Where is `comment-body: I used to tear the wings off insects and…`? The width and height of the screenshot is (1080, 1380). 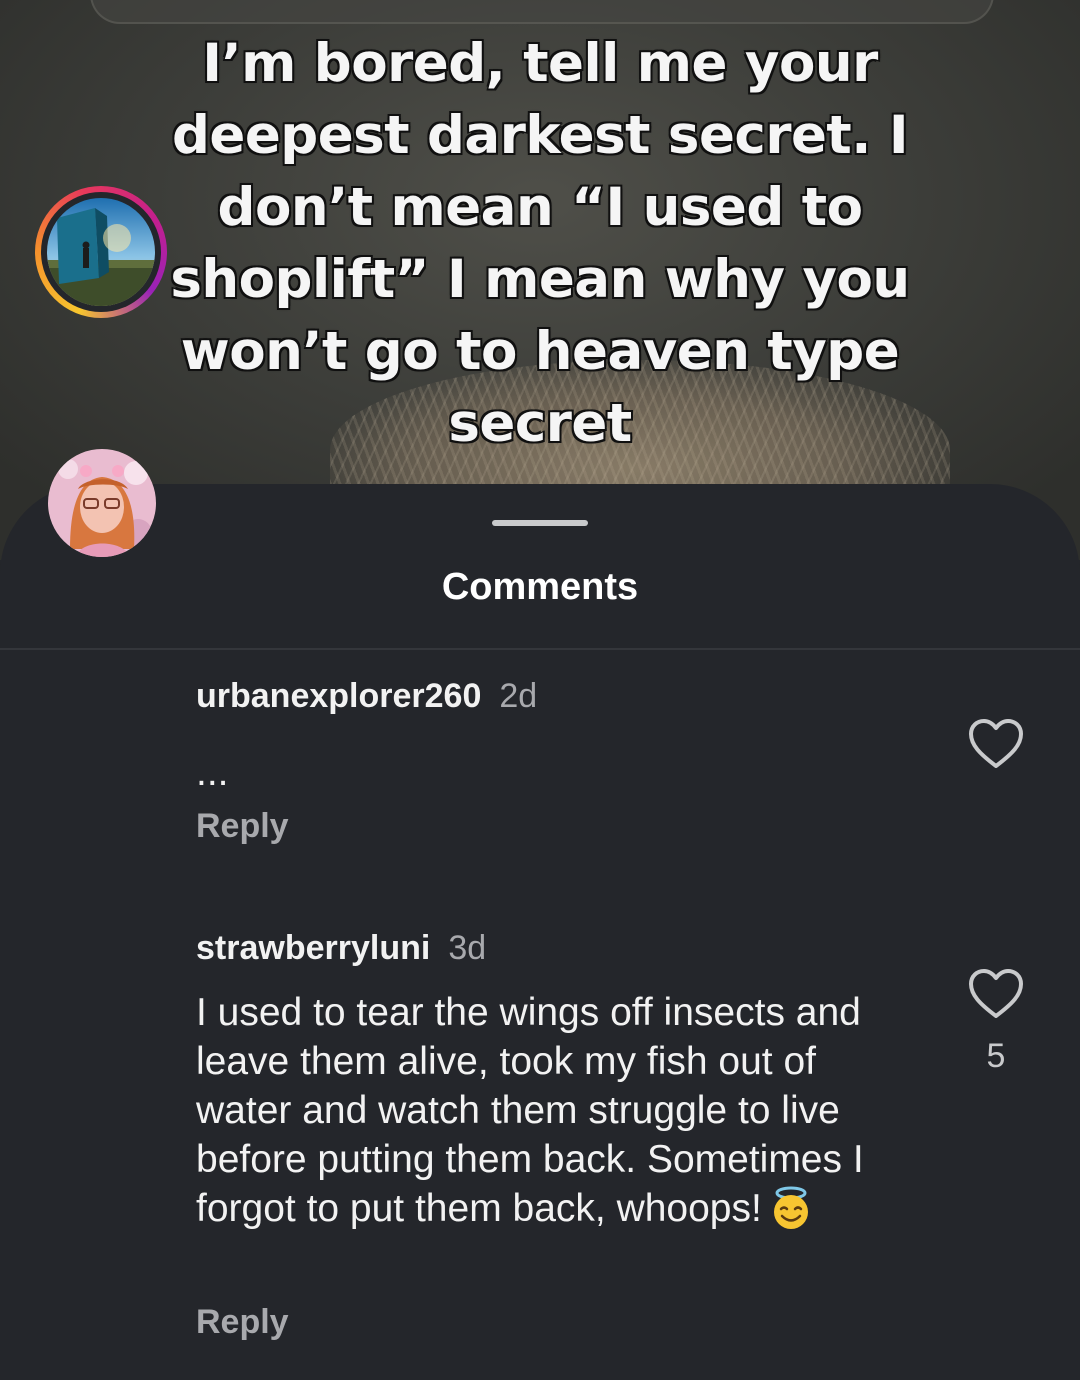
comment-body: I used to tear the wings off insects and… is located at coordinates (530, 1110).